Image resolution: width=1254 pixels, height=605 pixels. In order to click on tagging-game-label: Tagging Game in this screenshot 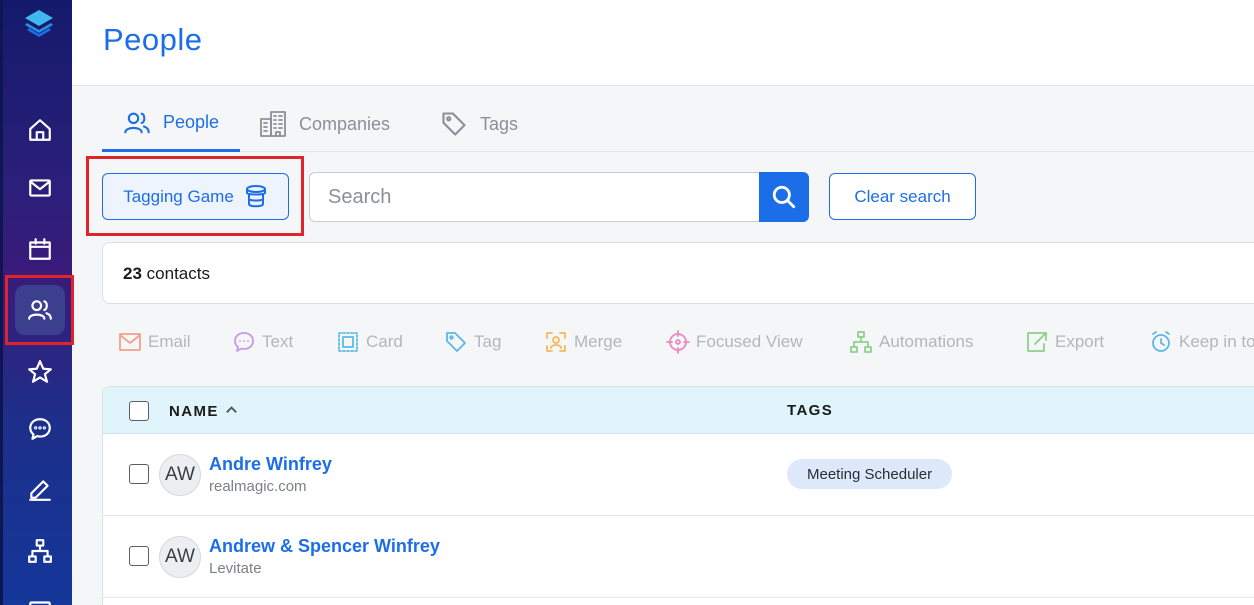, I will do `click(178, 196)`.